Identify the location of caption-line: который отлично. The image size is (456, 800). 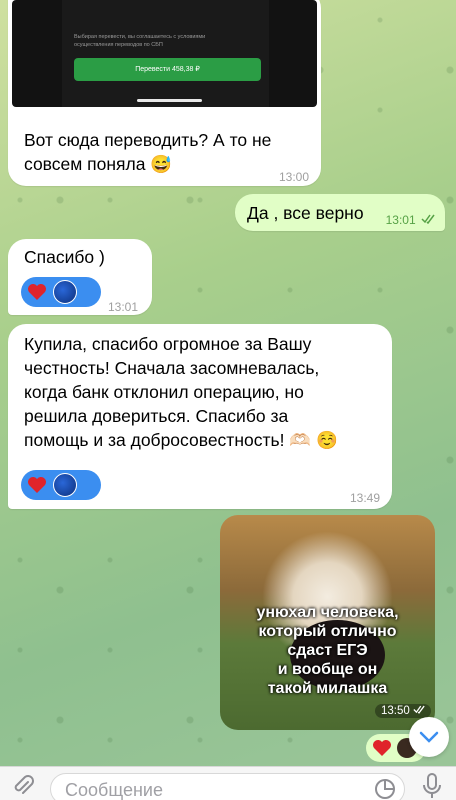
(327, 631).